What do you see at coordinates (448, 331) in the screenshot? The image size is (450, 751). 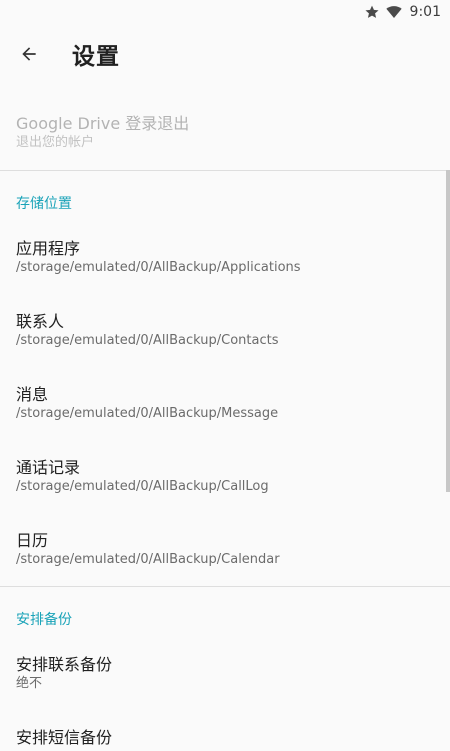 I see `scrollbar` at bounding box center [448, 331].